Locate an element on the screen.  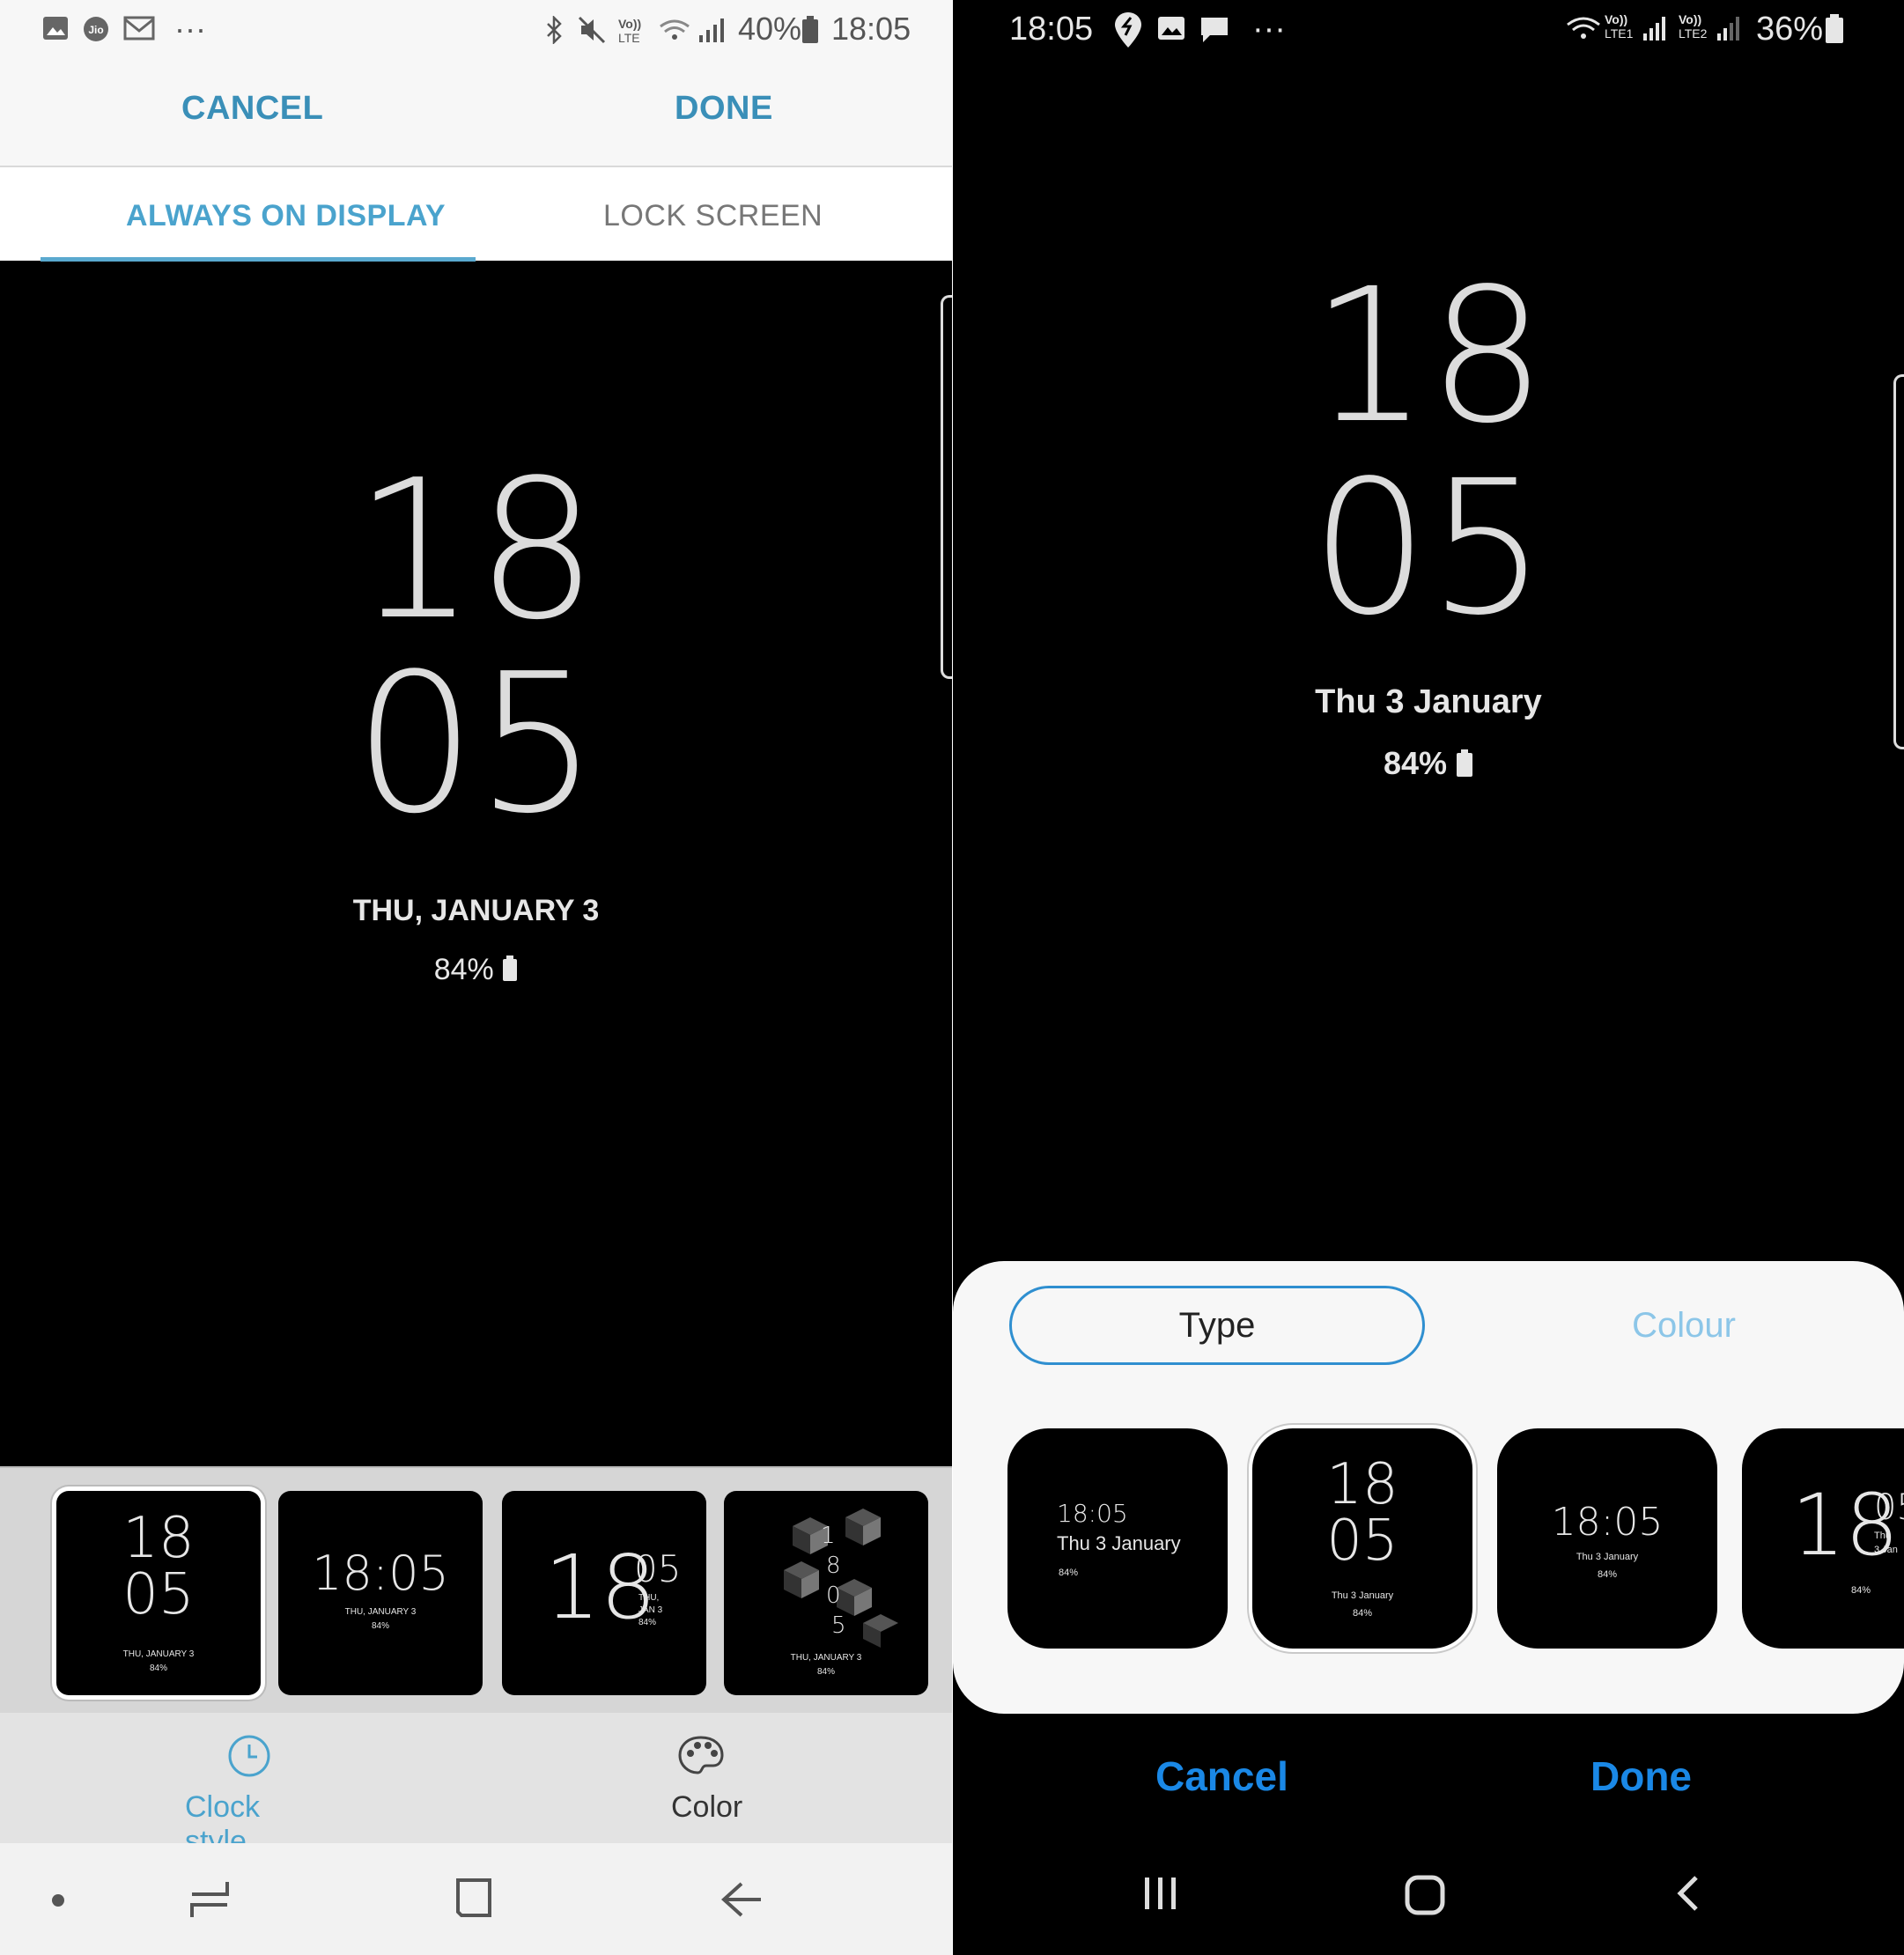
battery-percent: 40% is located at coordinates (770, 29).